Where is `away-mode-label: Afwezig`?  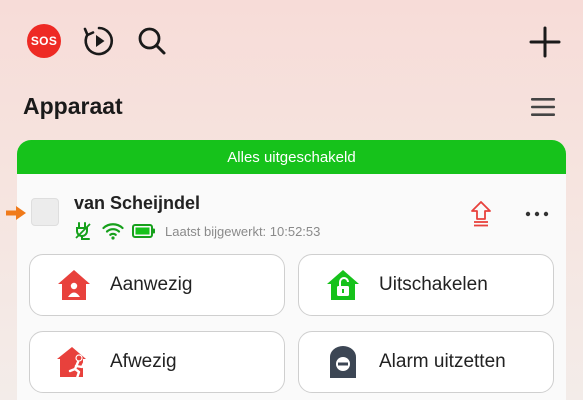 away-mode-label: Afwezig is located at coordinates (143, 361).